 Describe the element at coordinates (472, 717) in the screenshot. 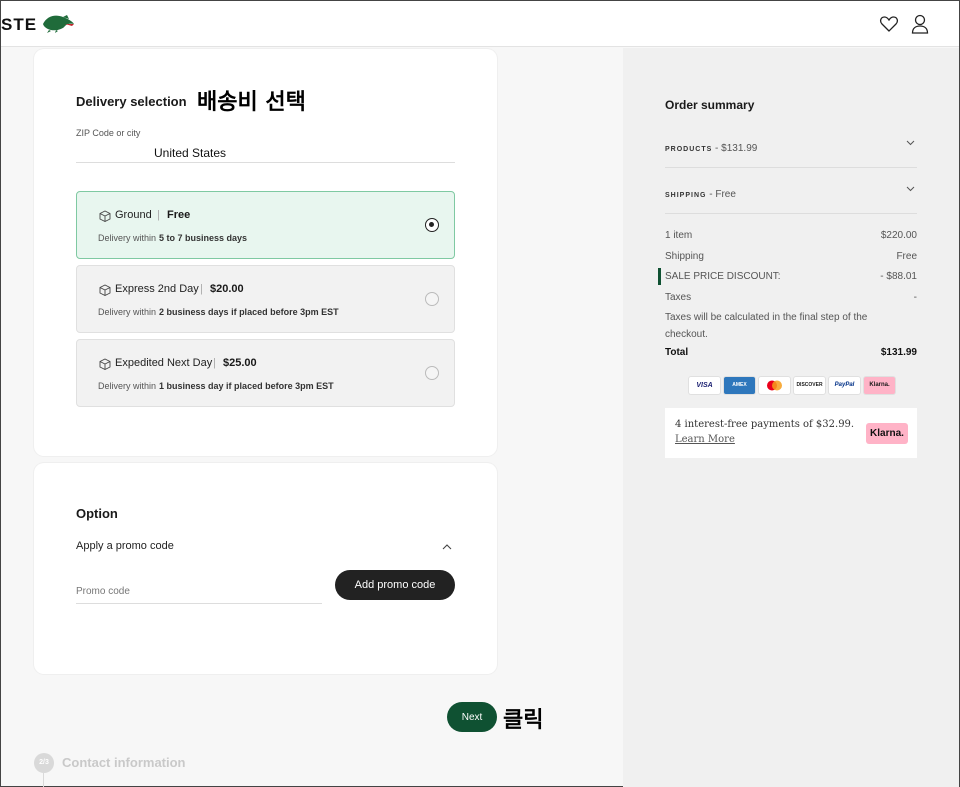

I see `next-button: Next` at that location.